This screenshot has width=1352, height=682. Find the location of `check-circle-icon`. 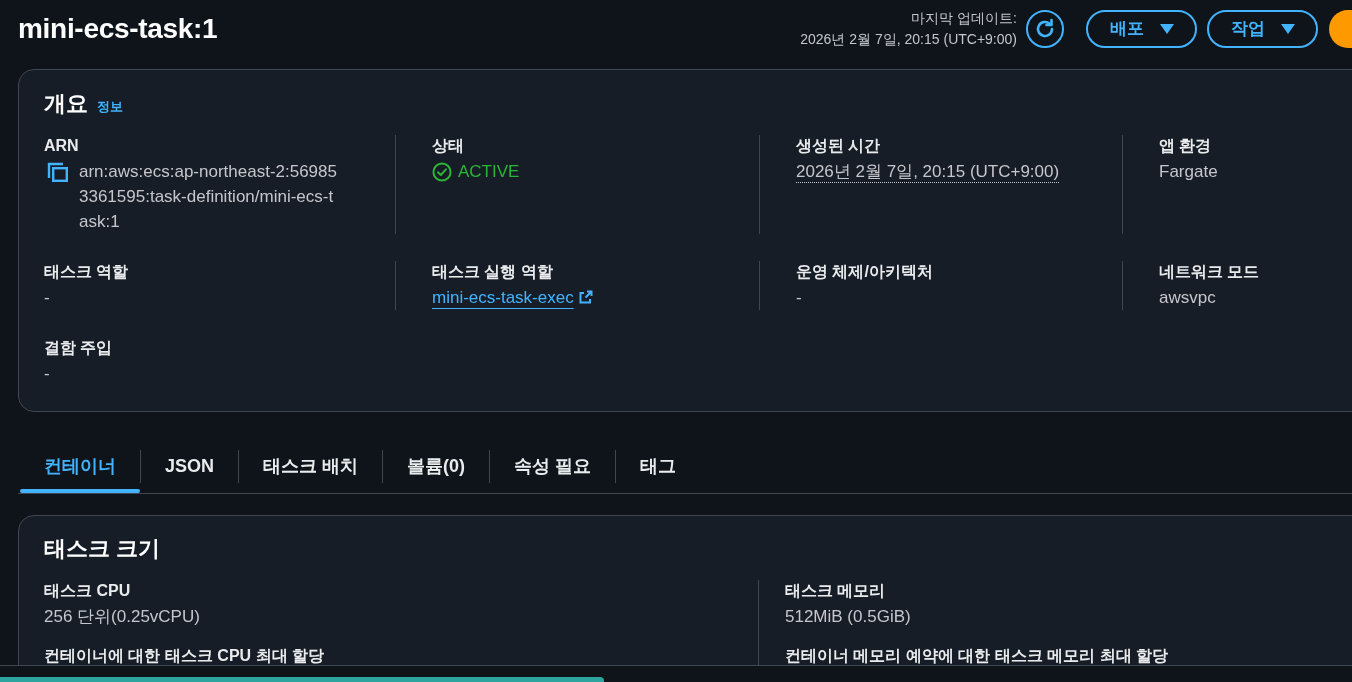

check-circle-icon is located at coordinates (442, 171).